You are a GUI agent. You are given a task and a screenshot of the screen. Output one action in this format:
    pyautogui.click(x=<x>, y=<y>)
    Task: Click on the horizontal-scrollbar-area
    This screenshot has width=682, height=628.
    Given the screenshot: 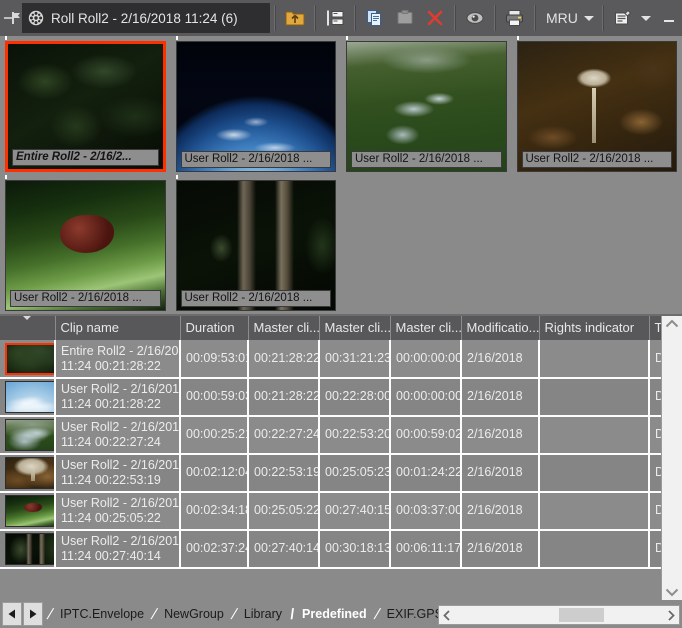 What is the action you would take?
    pyautogui.click(x=560, y=615)
    